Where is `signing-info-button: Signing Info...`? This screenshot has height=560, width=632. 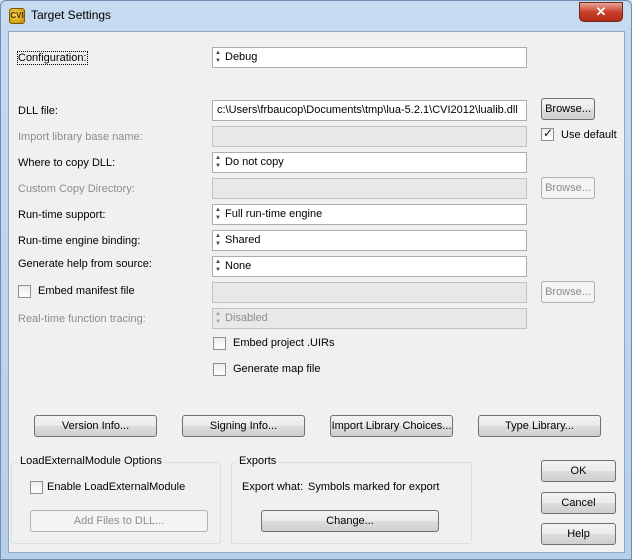 signing-info-button: Signing Info... is located at coordinates (243, 426).